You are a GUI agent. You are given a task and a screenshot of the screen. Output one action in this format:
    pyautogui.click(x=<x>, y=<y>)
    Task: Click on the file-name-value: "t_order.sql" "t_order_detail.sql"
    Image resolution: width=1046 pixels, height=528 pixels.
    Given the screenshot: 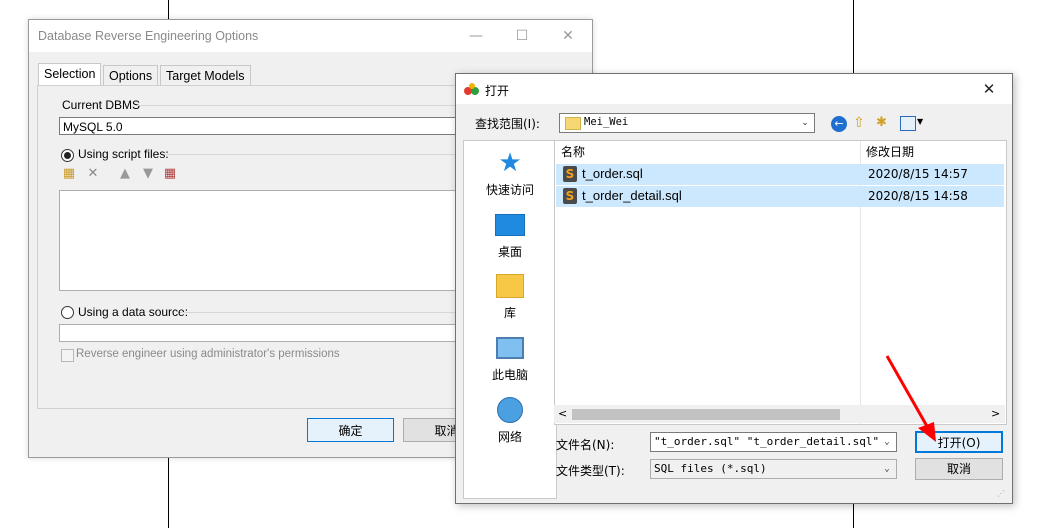 What is the action you would take?
    pyautogui.click(x=767, y=441)
    